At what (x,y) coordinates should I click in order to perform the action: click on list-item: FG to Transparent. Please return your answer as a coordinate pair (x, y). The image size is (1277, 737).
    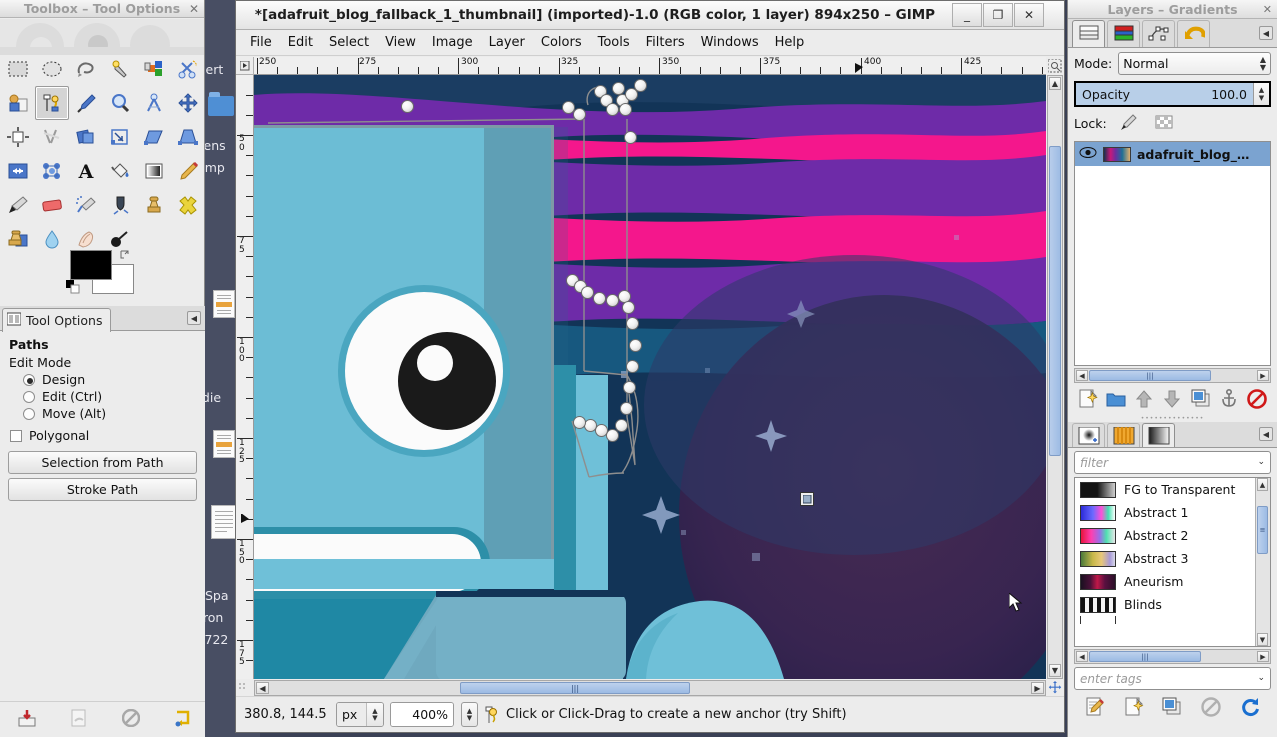
    Looking at the image, I should click on (1165, 489).